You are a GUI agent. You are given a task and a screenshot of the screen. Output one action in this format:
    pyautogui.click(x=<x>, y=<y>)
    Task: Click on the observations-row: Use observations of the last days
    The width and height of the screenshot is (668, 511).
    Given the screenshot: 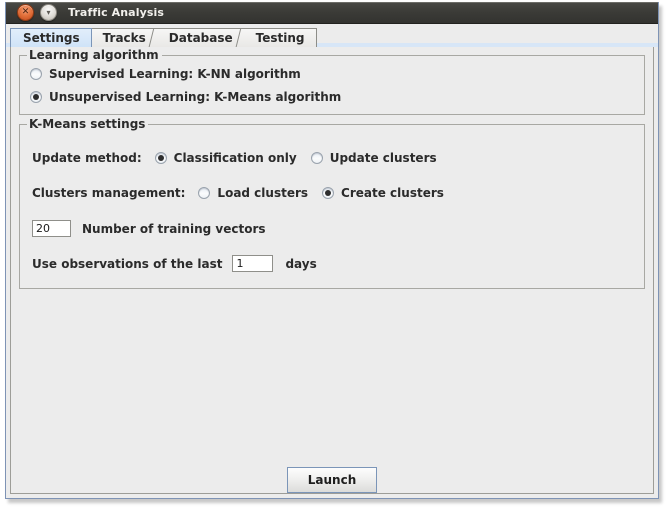 What is the action you would take?
    pyautogui.click(x=174, y=263)
    